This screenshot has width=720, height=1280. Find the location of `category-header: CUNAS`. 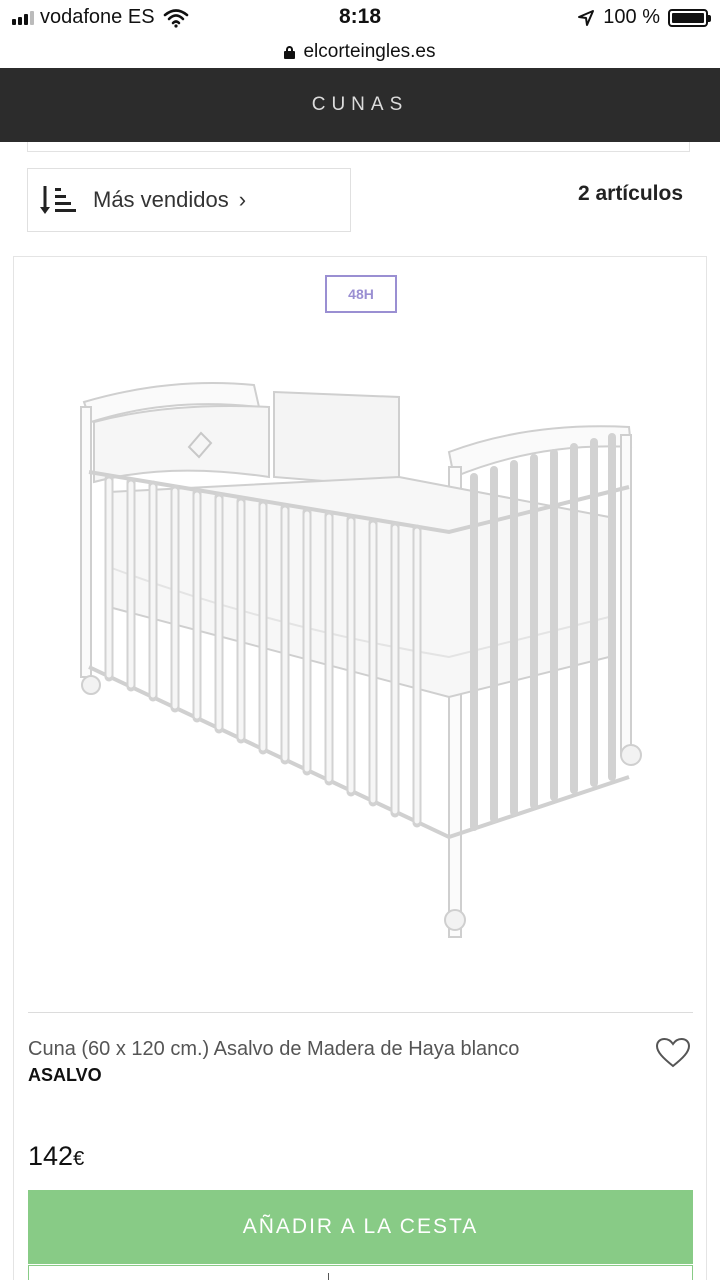

category-header: CUNAS is located at coordinates (360, 105).